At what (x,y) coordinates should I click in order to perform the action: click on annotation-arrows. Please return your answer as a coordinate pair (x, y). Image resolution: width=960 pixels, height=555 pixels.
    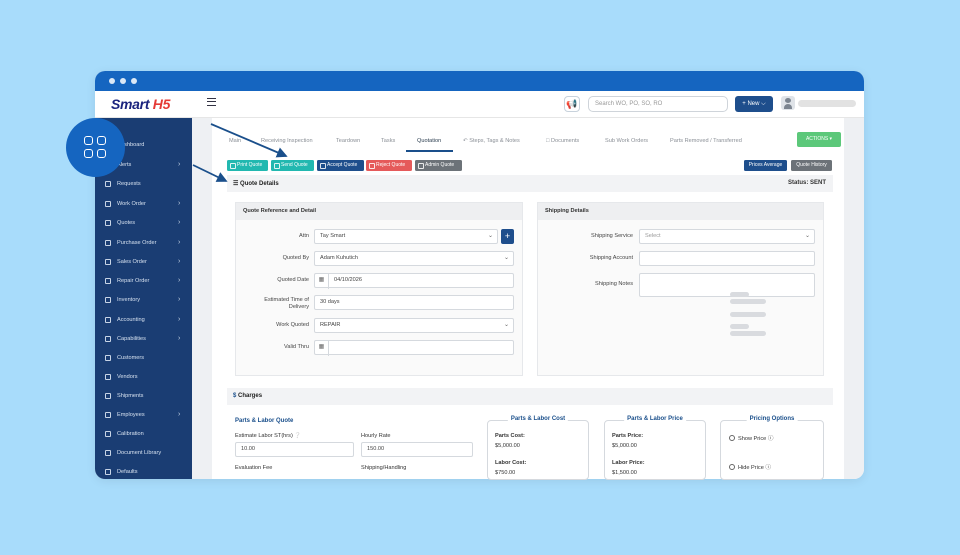
    Looking at the image, I should click on (240, 152).